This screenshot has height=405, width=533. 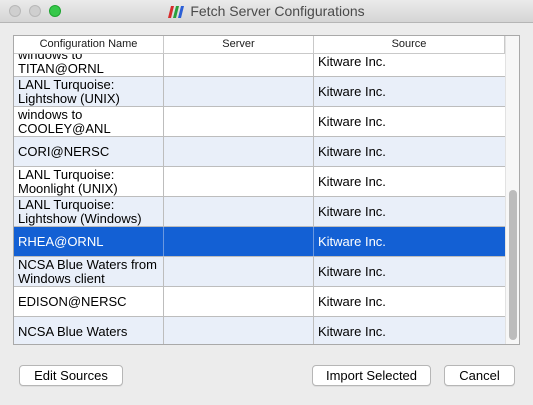 I want to click on table-row: NCSA Blue Waters Kitware Inc., so click(x=259, y=330).